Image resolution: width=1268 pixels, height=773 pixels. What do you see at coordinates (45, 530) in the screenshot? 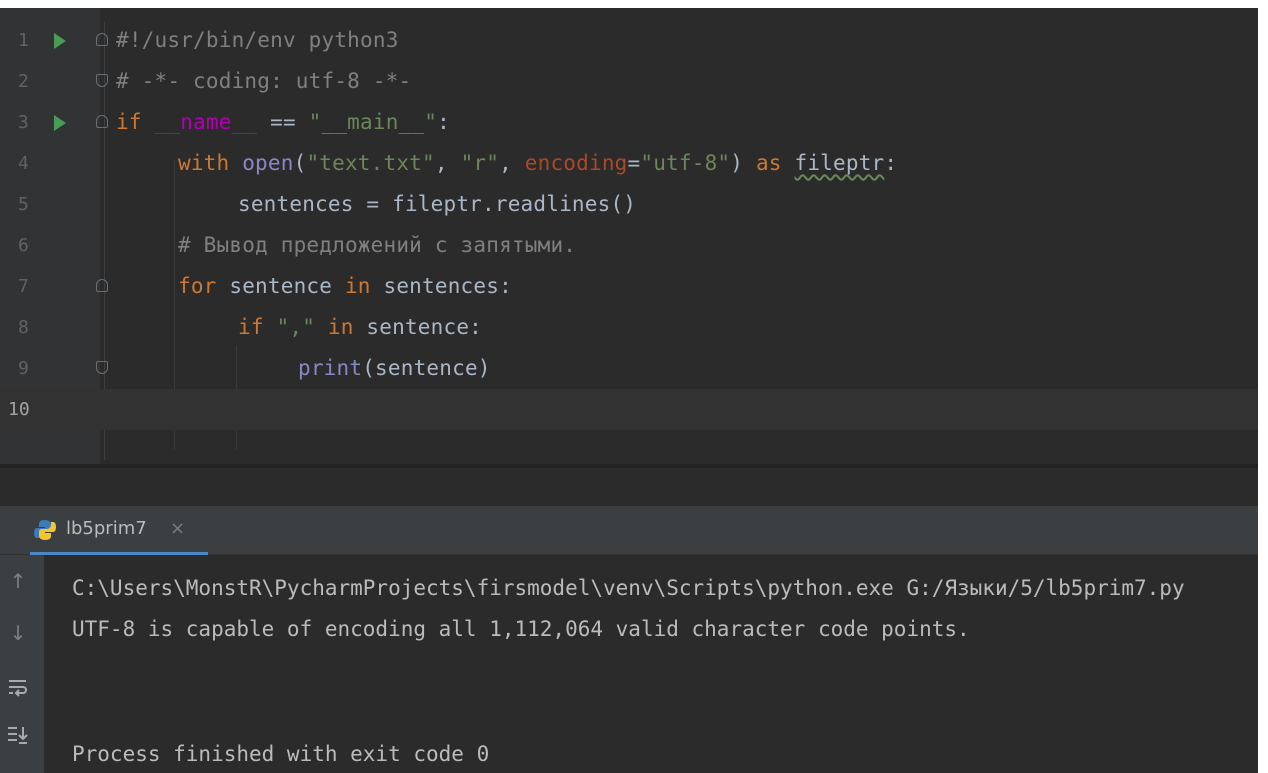
I see `python-icon` at bounding box center [45, 530].